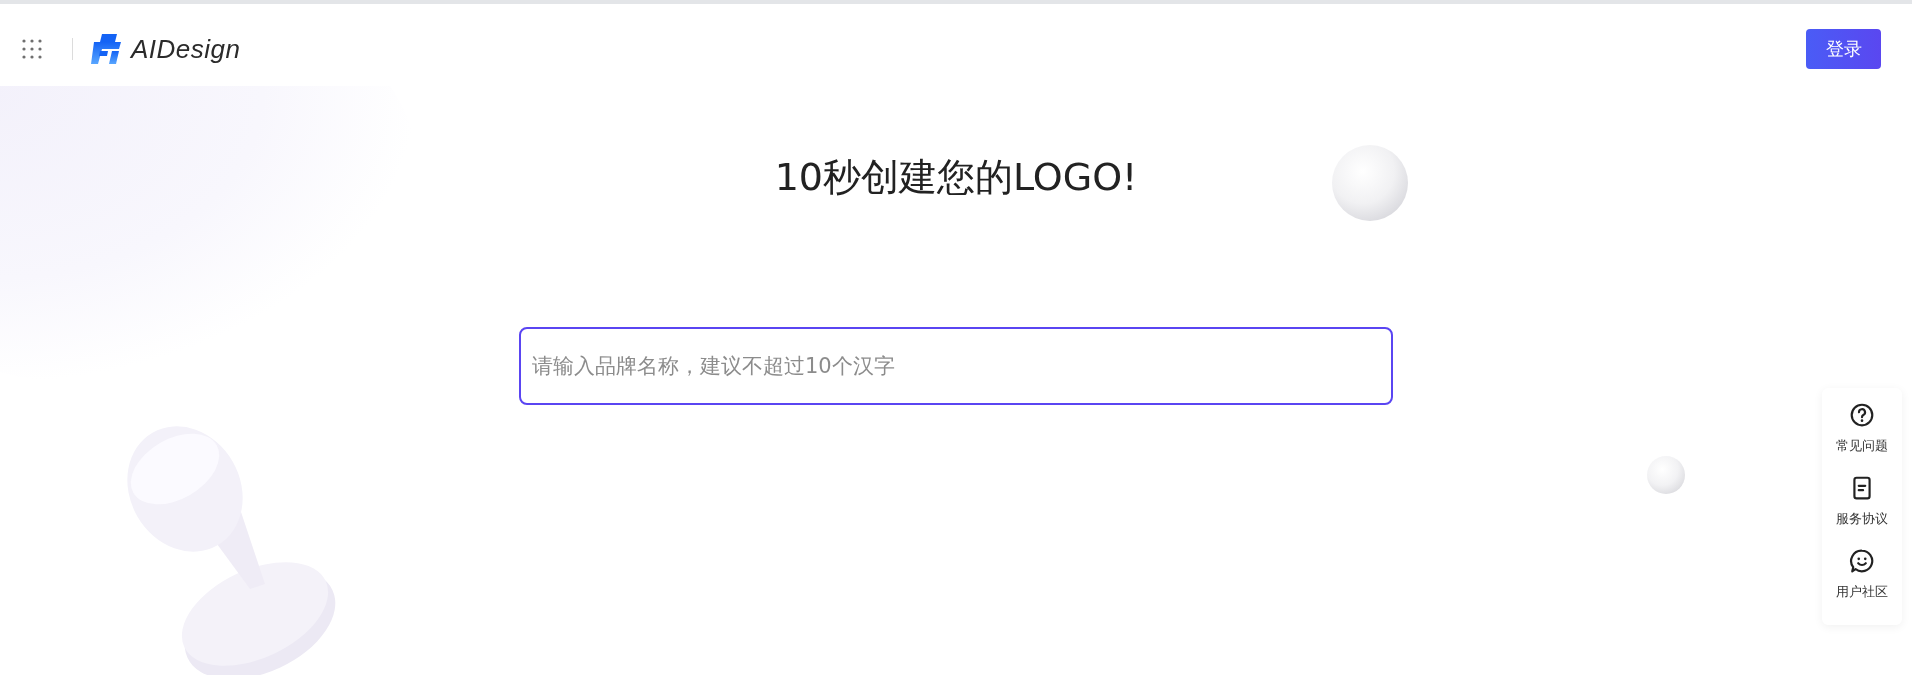 The width and height of the screenshot is (1912, 675). What do you see at coordinates (1666, 475) in the screenshot?
I see `sphere-drawing` at bounding box center [1666, 475].